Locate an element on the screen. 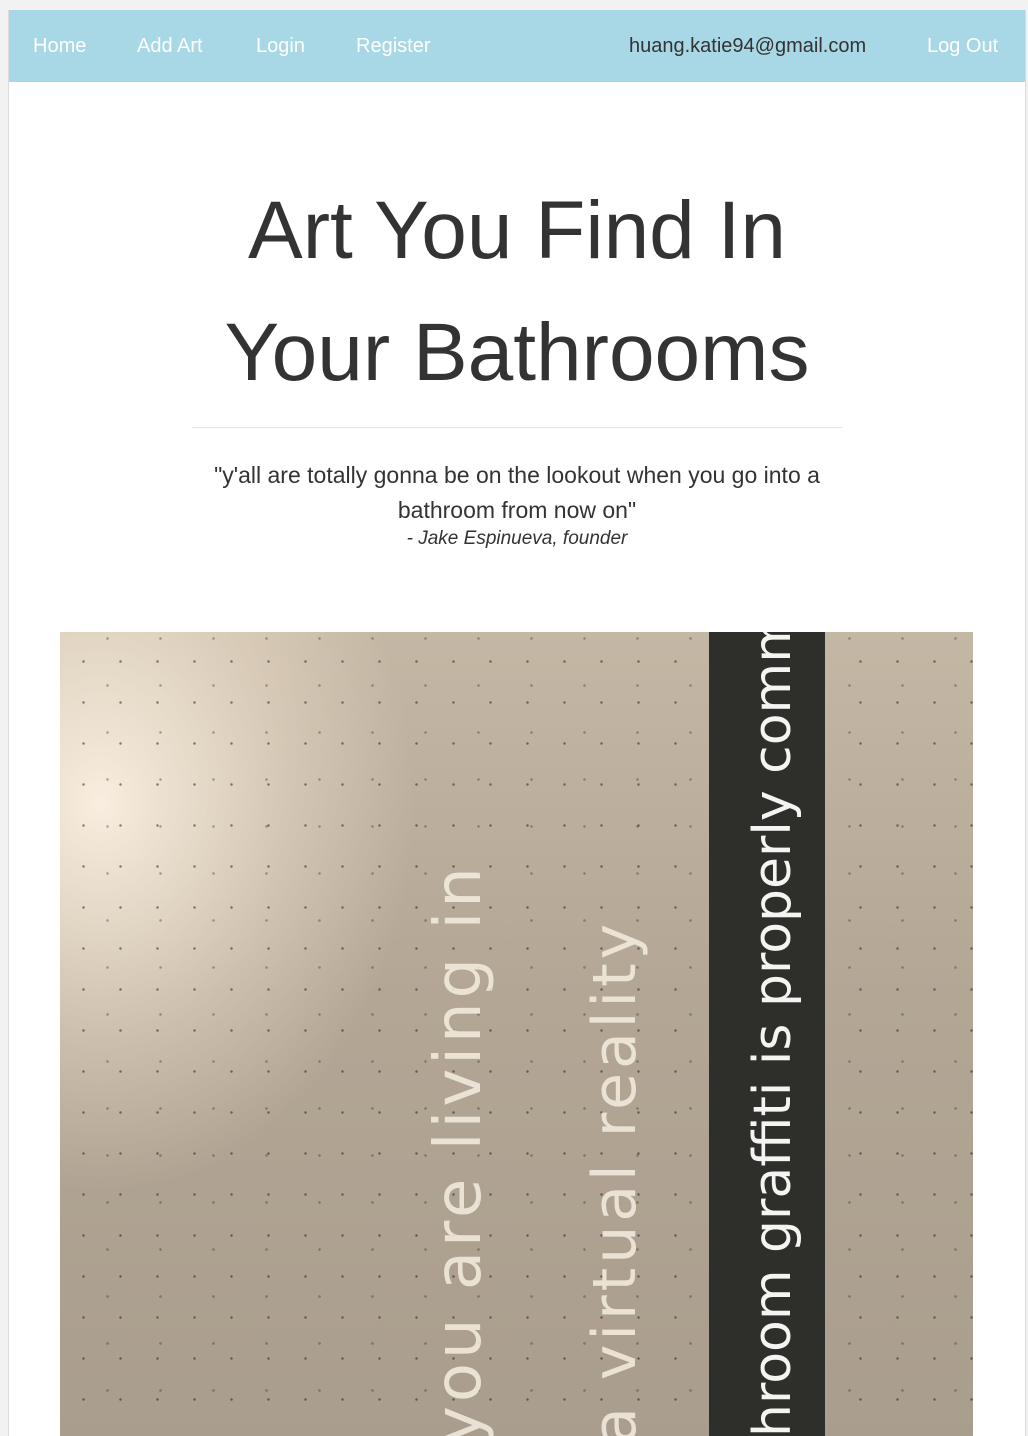 Image resolution: width=1028 pixels, height=1436 pixels. user-email: huang.katie94@gmail.com is located at coordinates (748, 46).